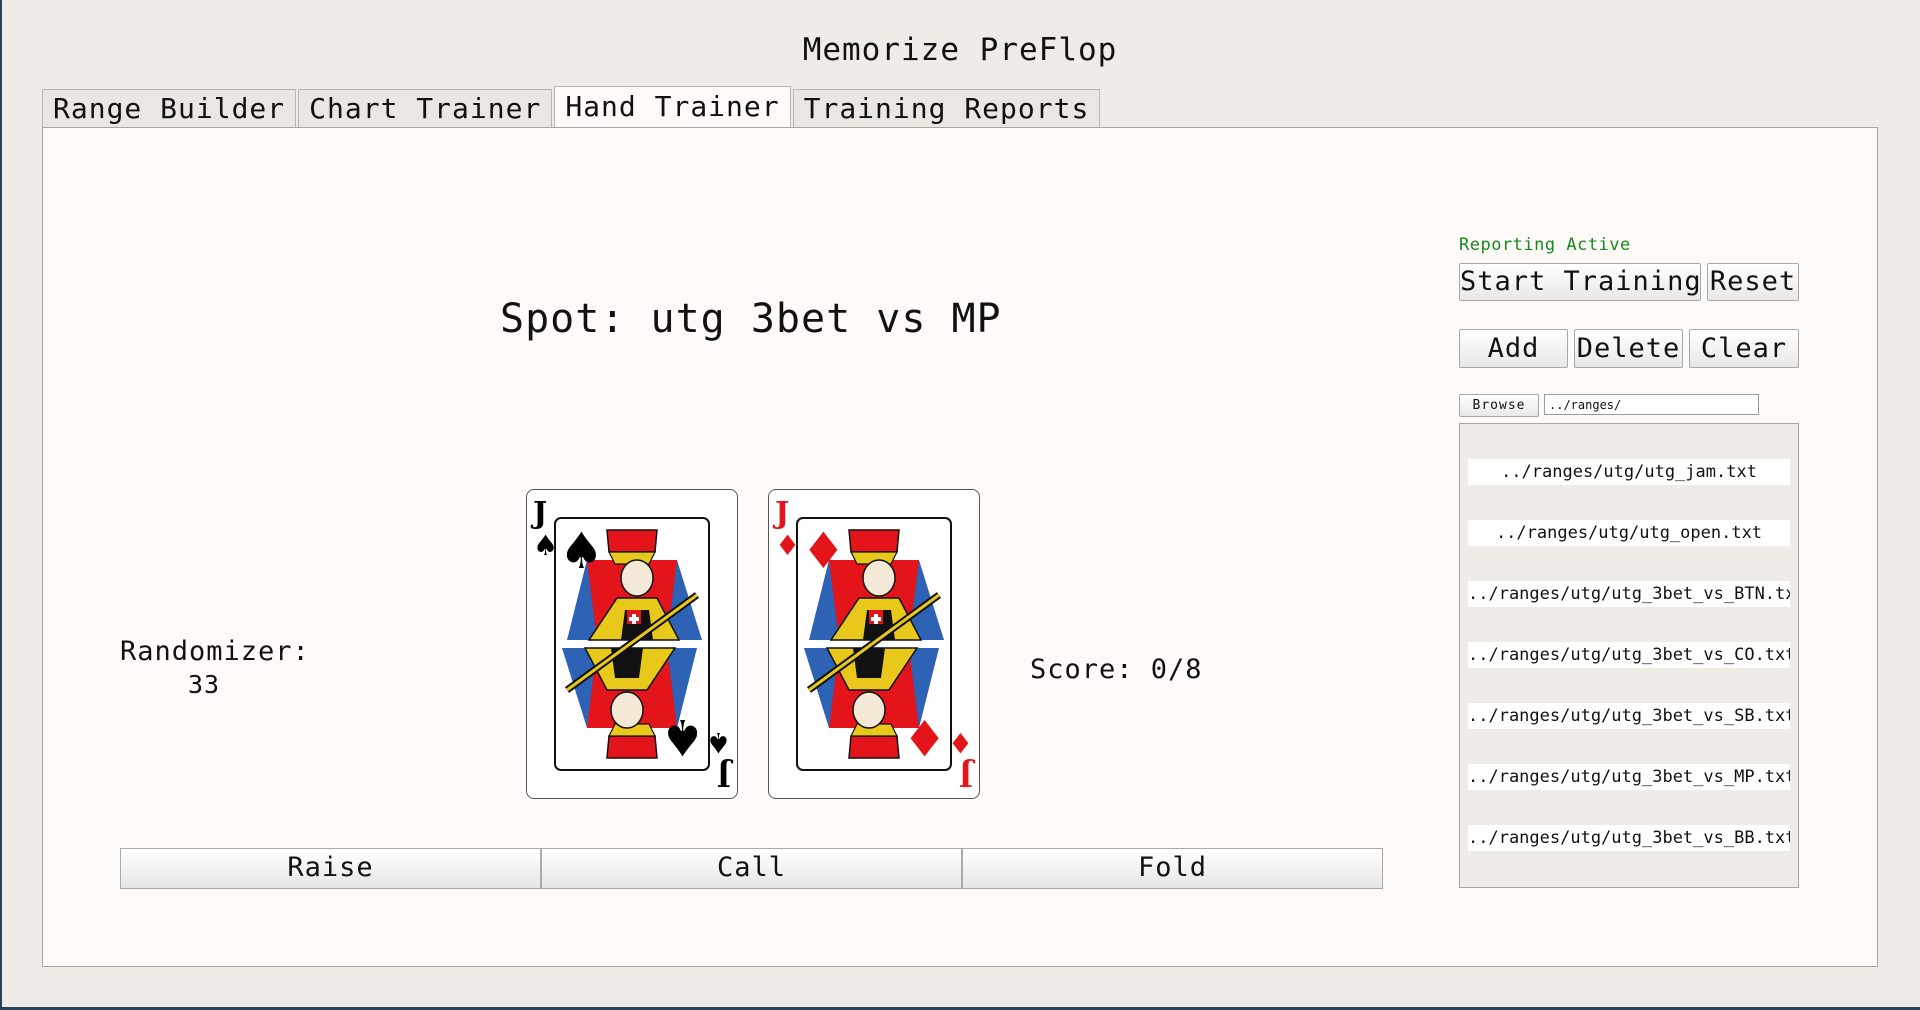  I want to click on range-file-item: ../ranges/utg/utg_open.txt, so click(1629, 533).